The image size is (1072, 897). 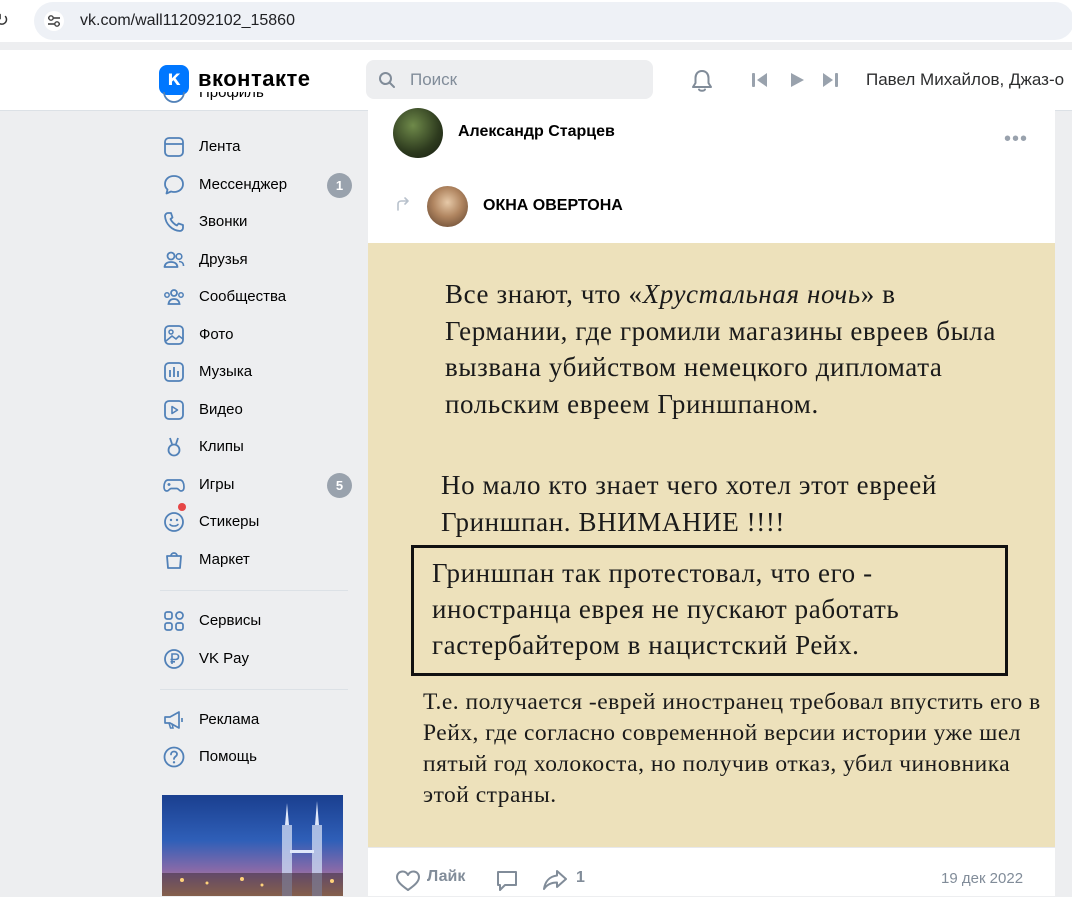 What do you see at coordinates (174, 621) in the screenshot?
I see `services-icon` at bounding box center [174, 621].